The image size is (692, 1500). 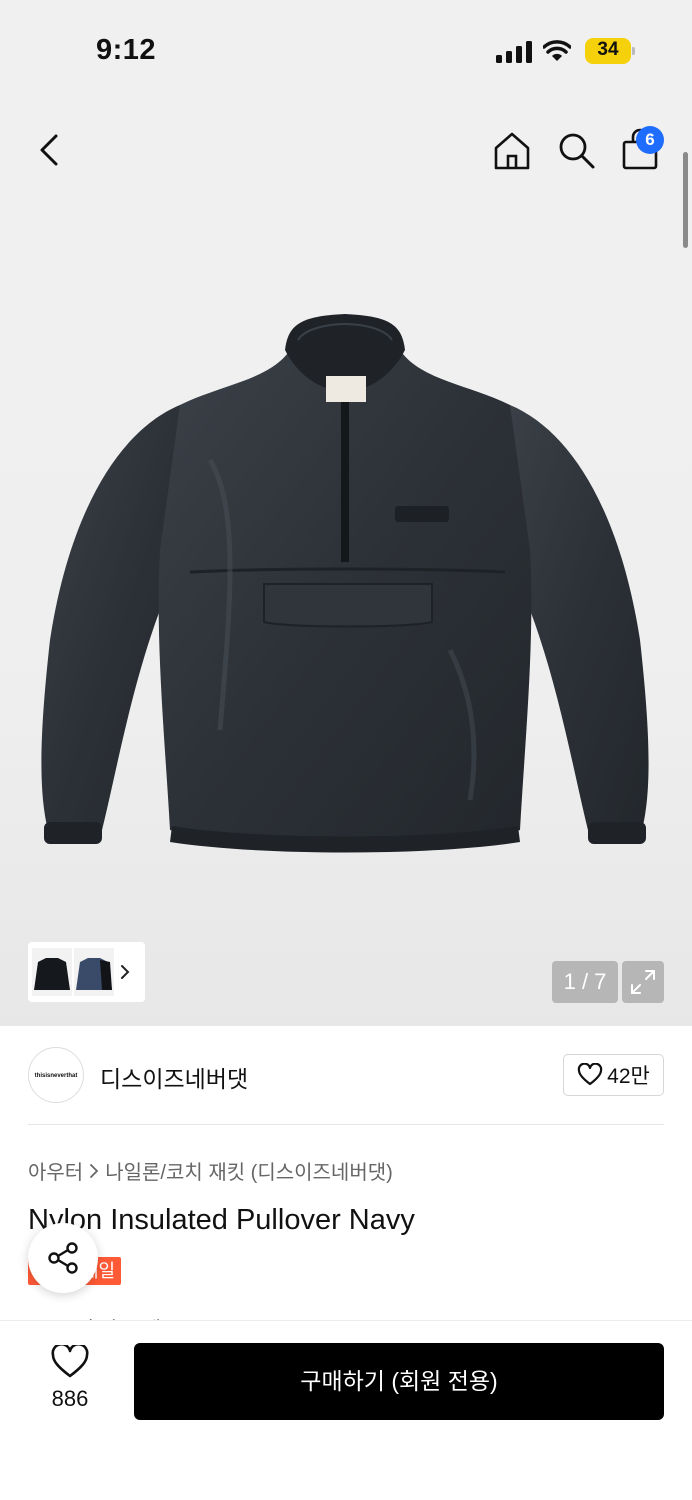 I want to click on breadcrumb-category: 아우터, so click(x=55, y=1170).